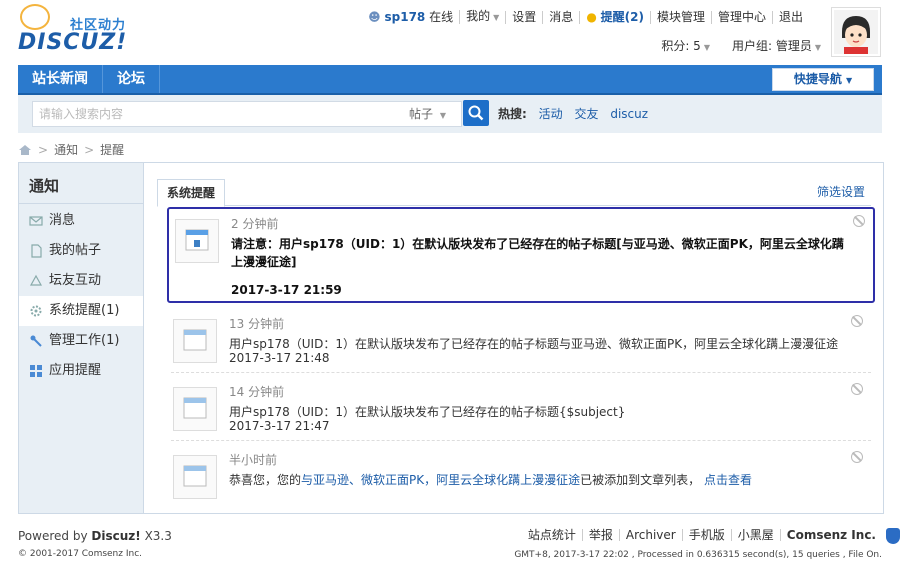  I want to click on footer-powered: Powered by Discuz! X3.3, so click(95, 536).